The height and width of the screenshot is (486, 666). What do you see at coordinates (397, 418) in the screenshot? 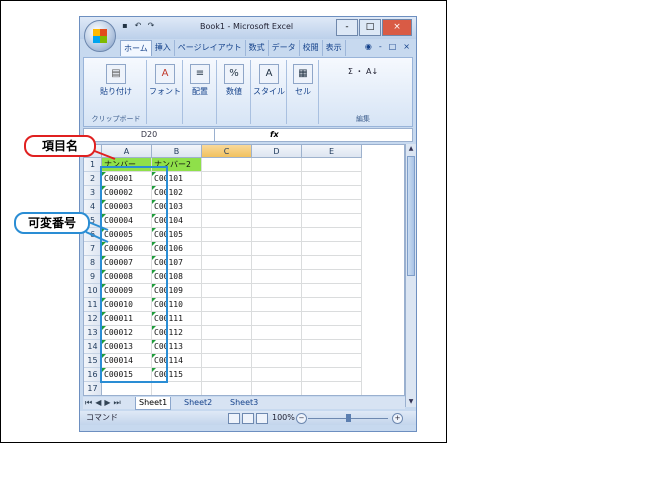
I see `zoom-in-icon: +` at bounding box center [397, 418].